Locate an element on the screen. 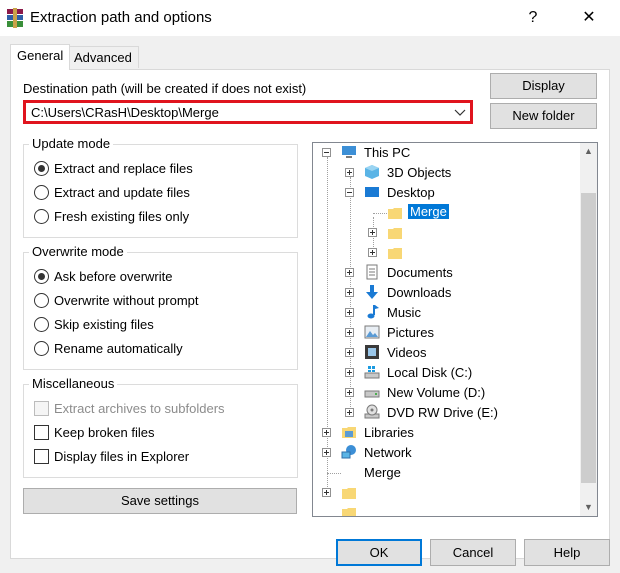 This screenshot has width=620, height=573. radio-label: Extract and update files is located at coordinates (122, 192).